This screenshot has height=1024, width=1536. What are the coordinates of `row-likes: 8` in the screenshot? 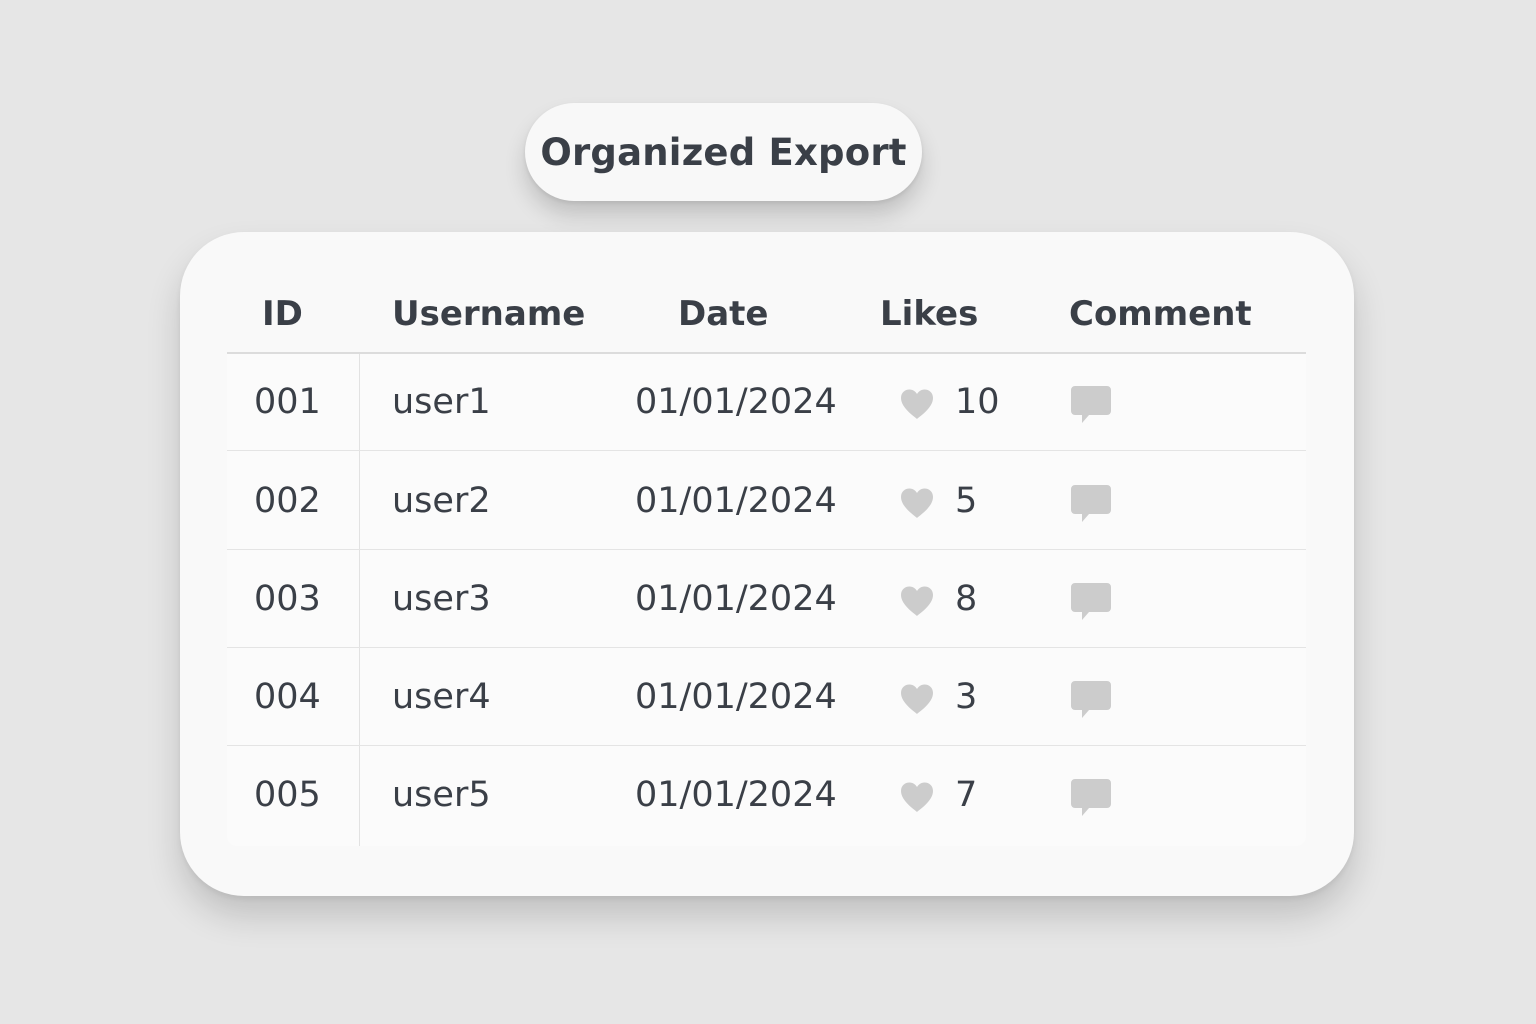 It's located at (966, 599).